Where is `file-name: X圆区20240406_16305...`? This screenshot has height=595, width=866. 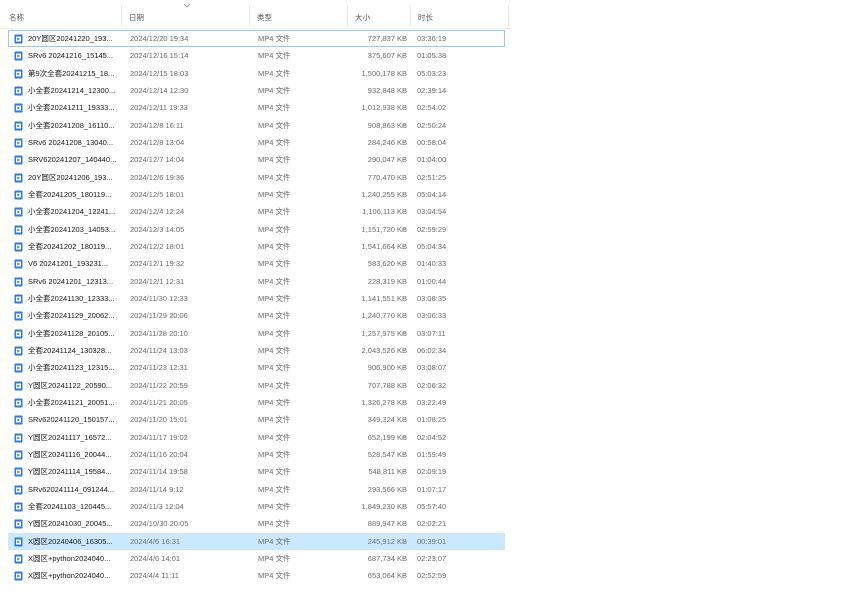 file-name: X圆区20240406_16305... is located at coordinates (70, 541).